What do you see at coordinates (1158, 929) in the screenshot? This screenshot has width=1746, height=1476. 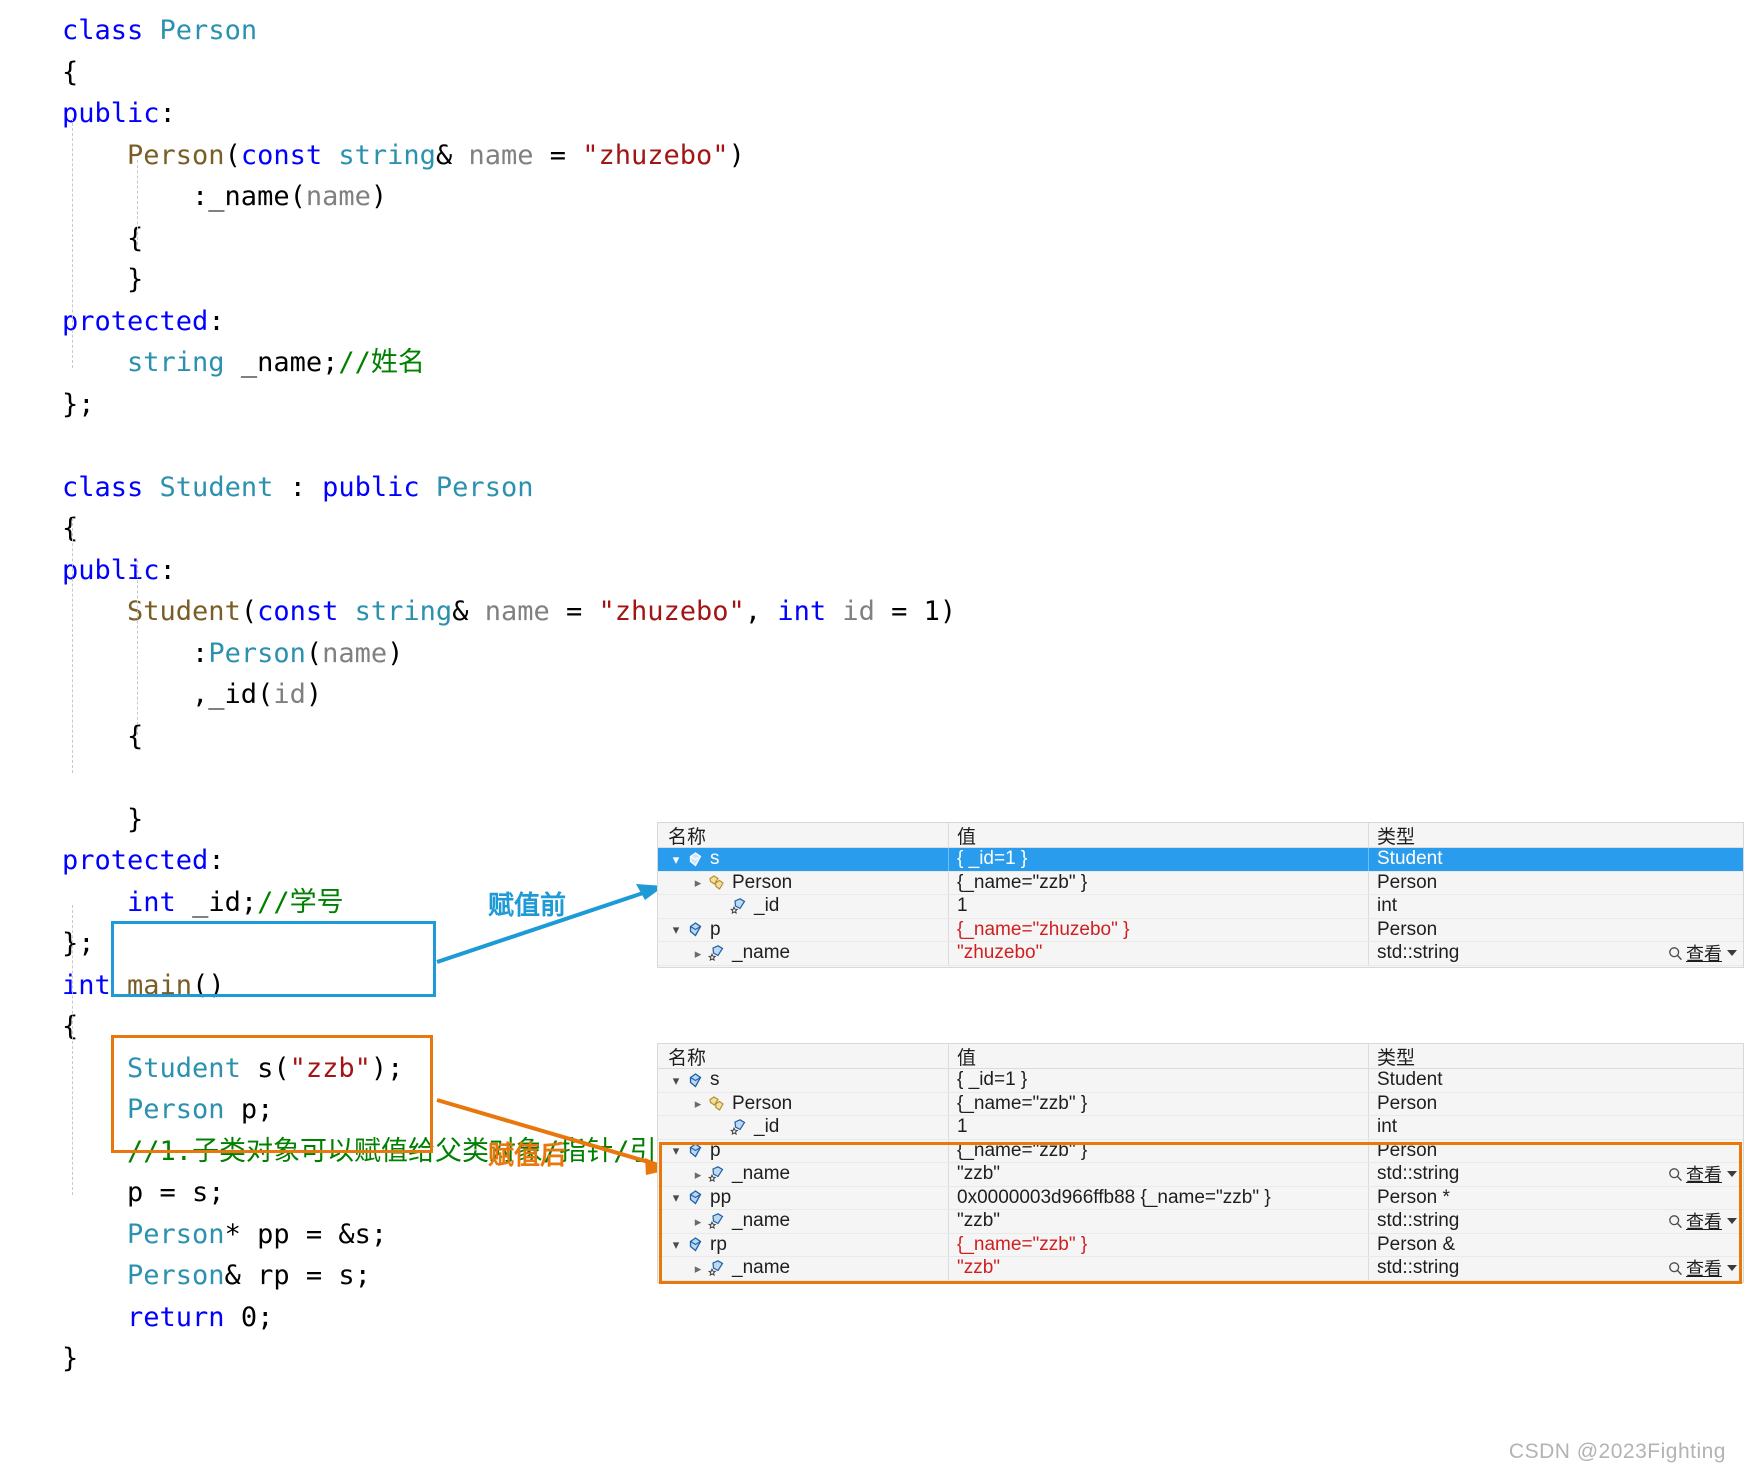 I see `watch-row-value-cell: {_name="zhuzebo" }` at bounding box center [1158, 929].